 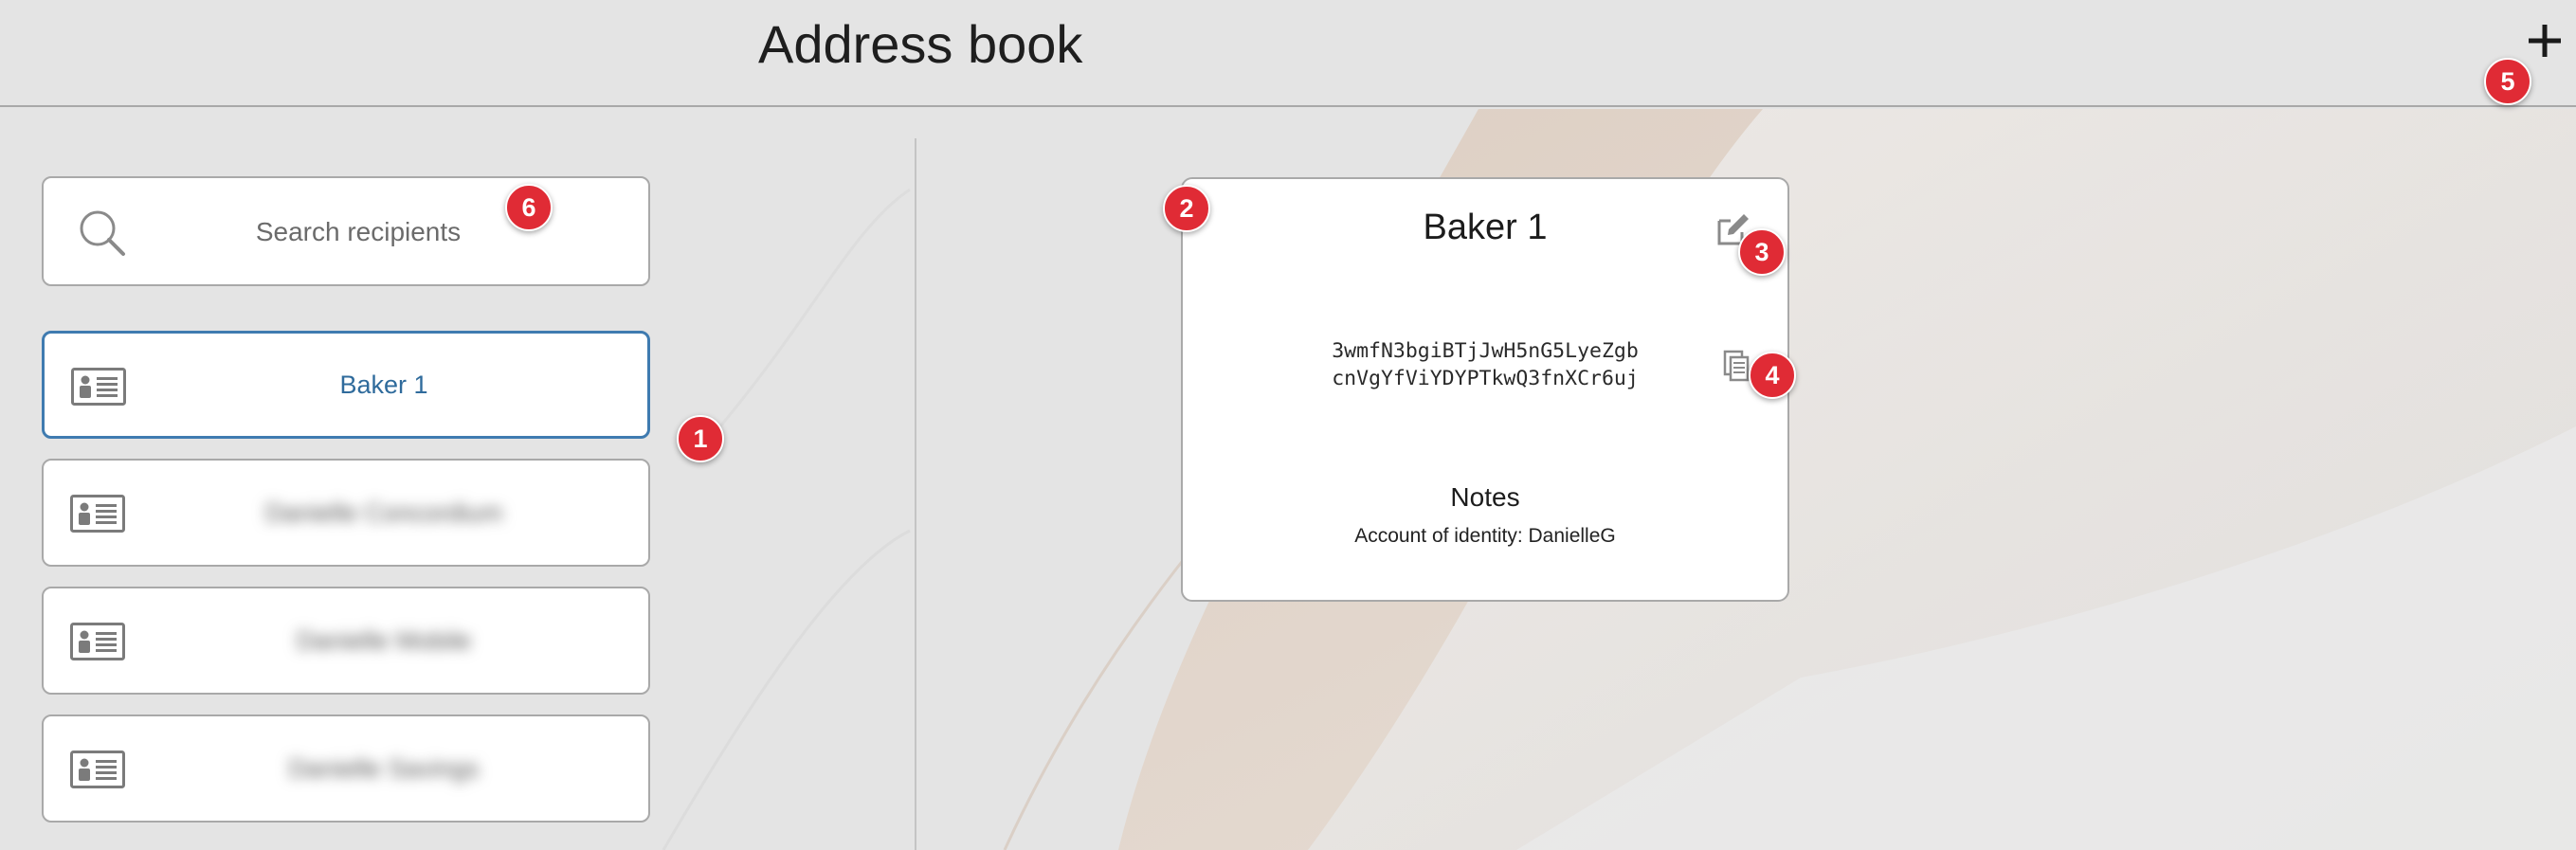 What do you see at coordinates (1772, 375) in the screenshot?
I see `annotation-badge-4: 4` at bounding box center [1772, 375].